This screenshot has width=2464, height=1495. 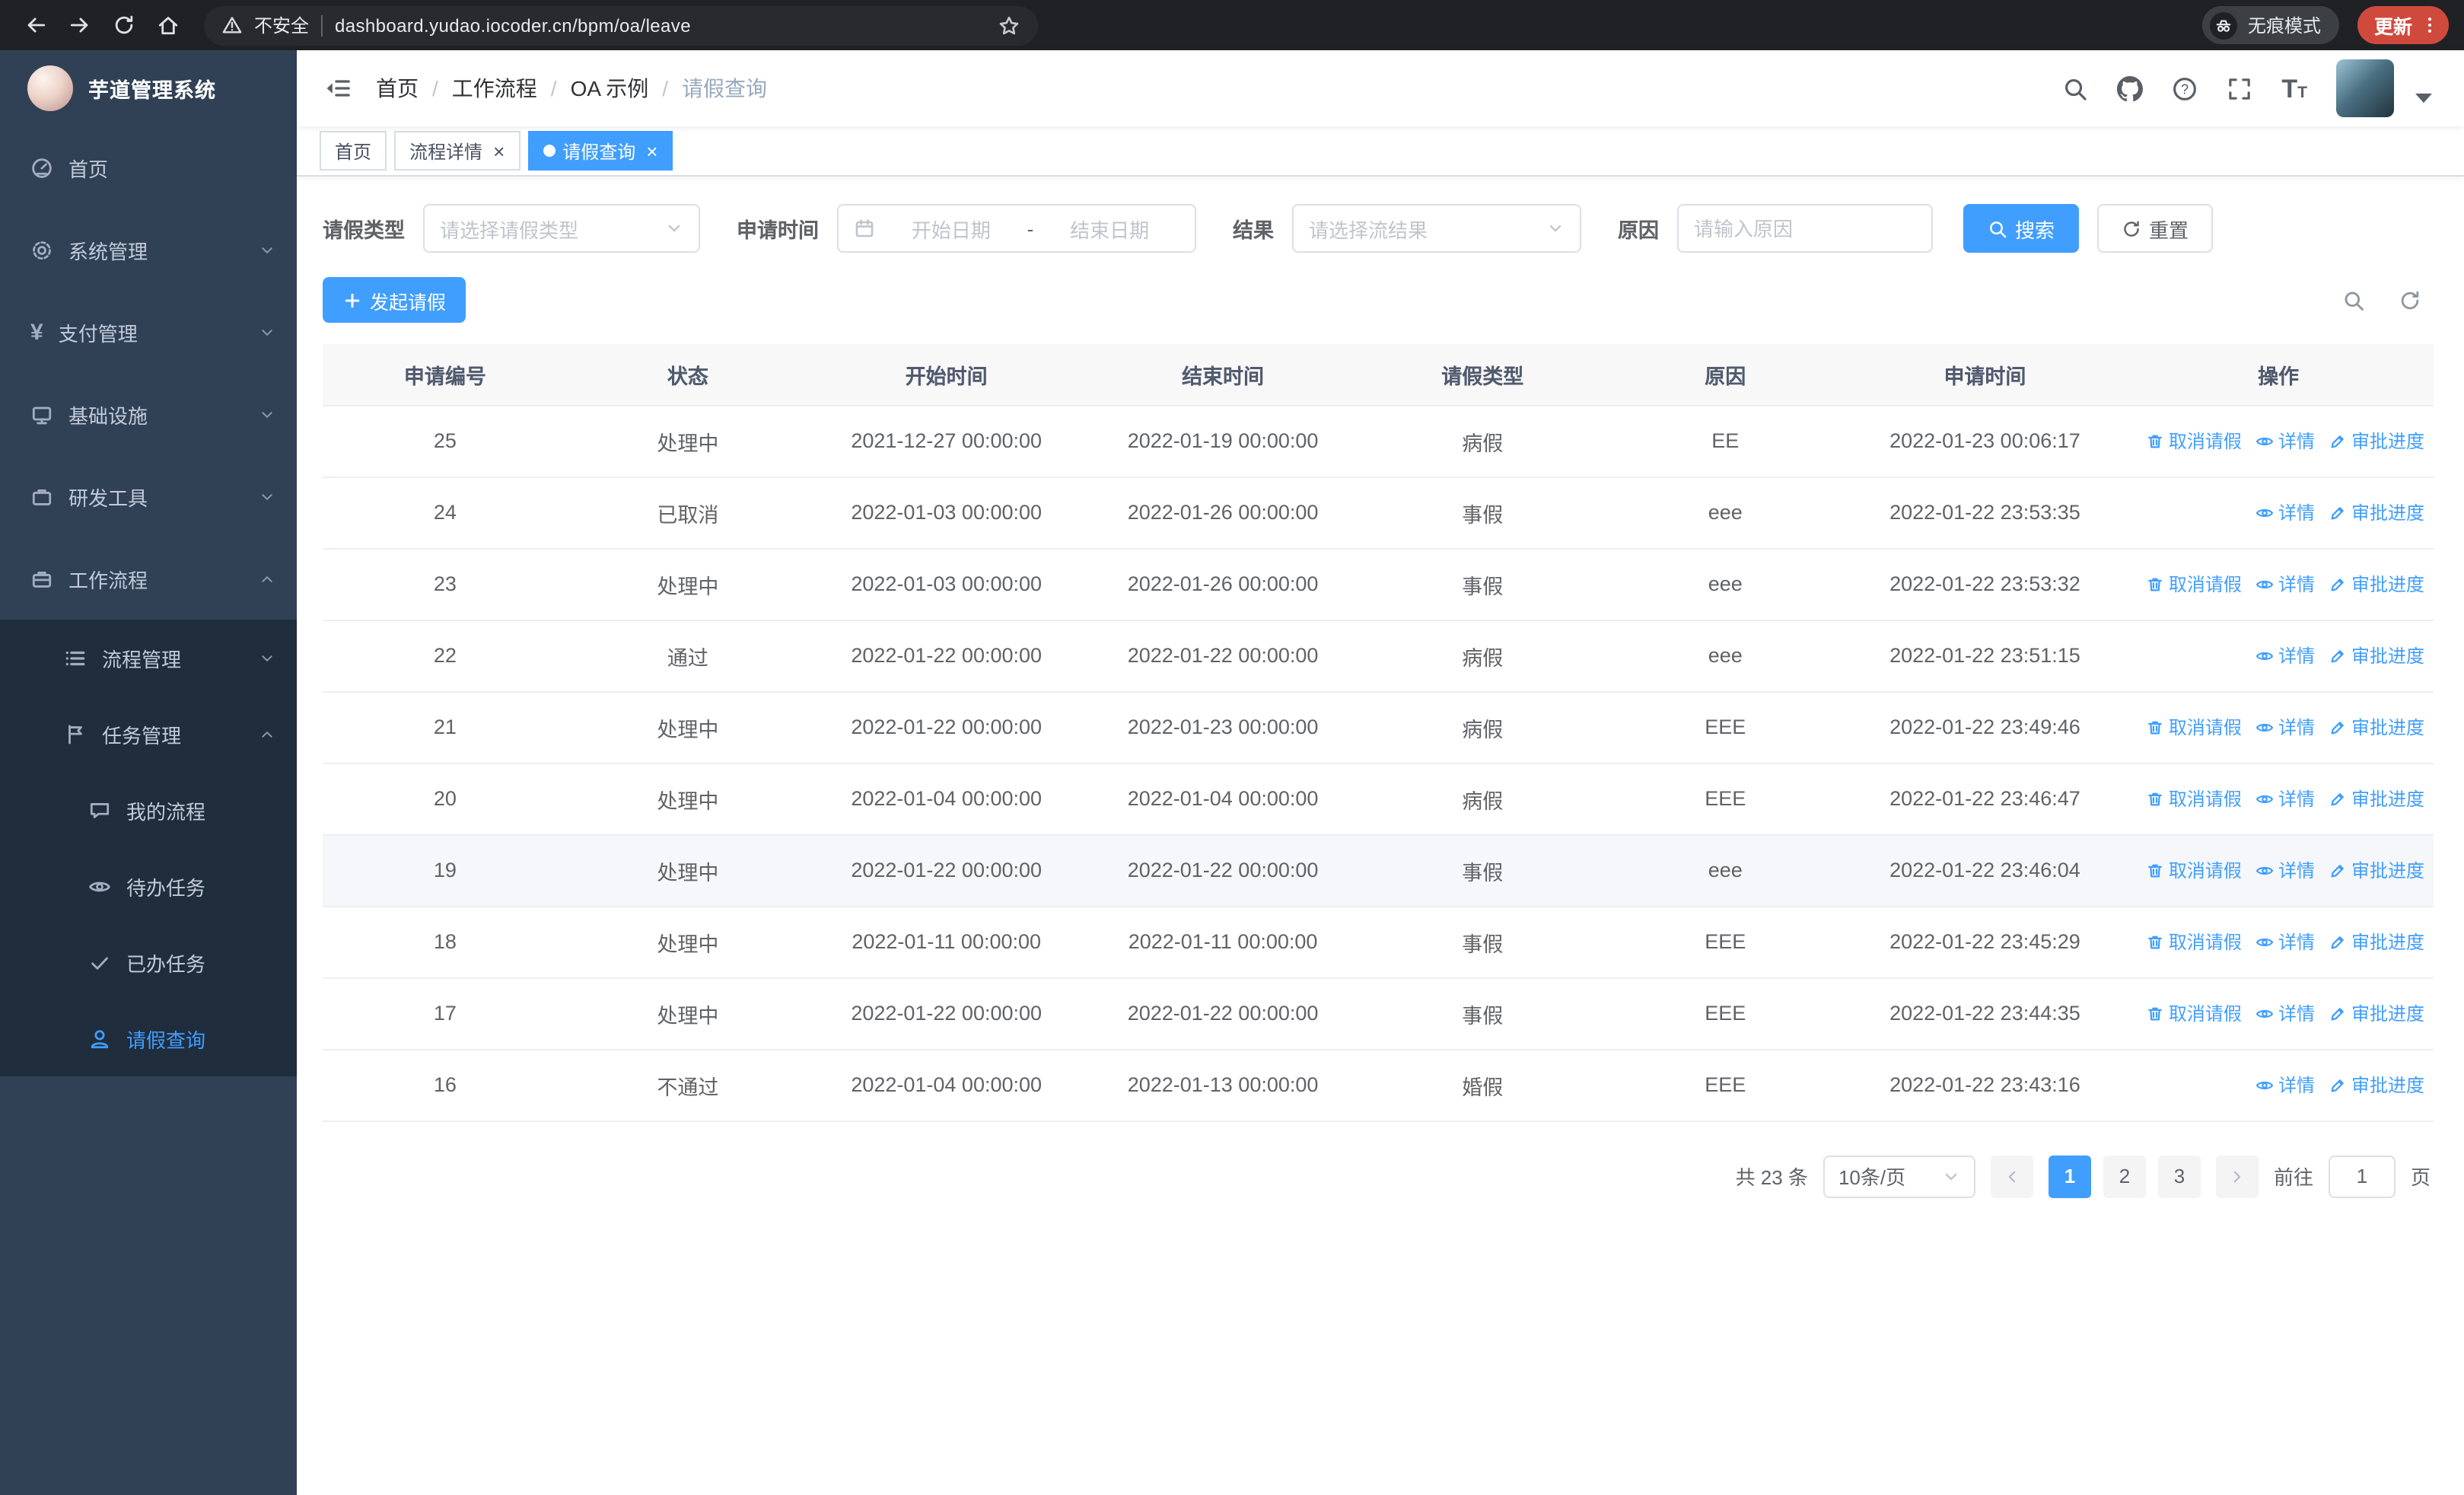 What do you see at coordinates (2237, 1176) in the screenshot?
I see `next-page-button` at bounding box center [2237, 1176].